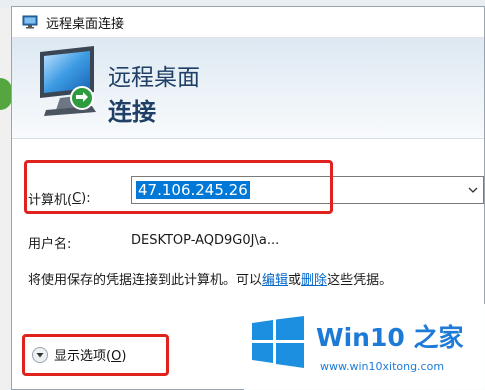  Describe the element at coordinates (59, 199) in the screenshot. I see `computer-label: 计算机(C):` at that location.